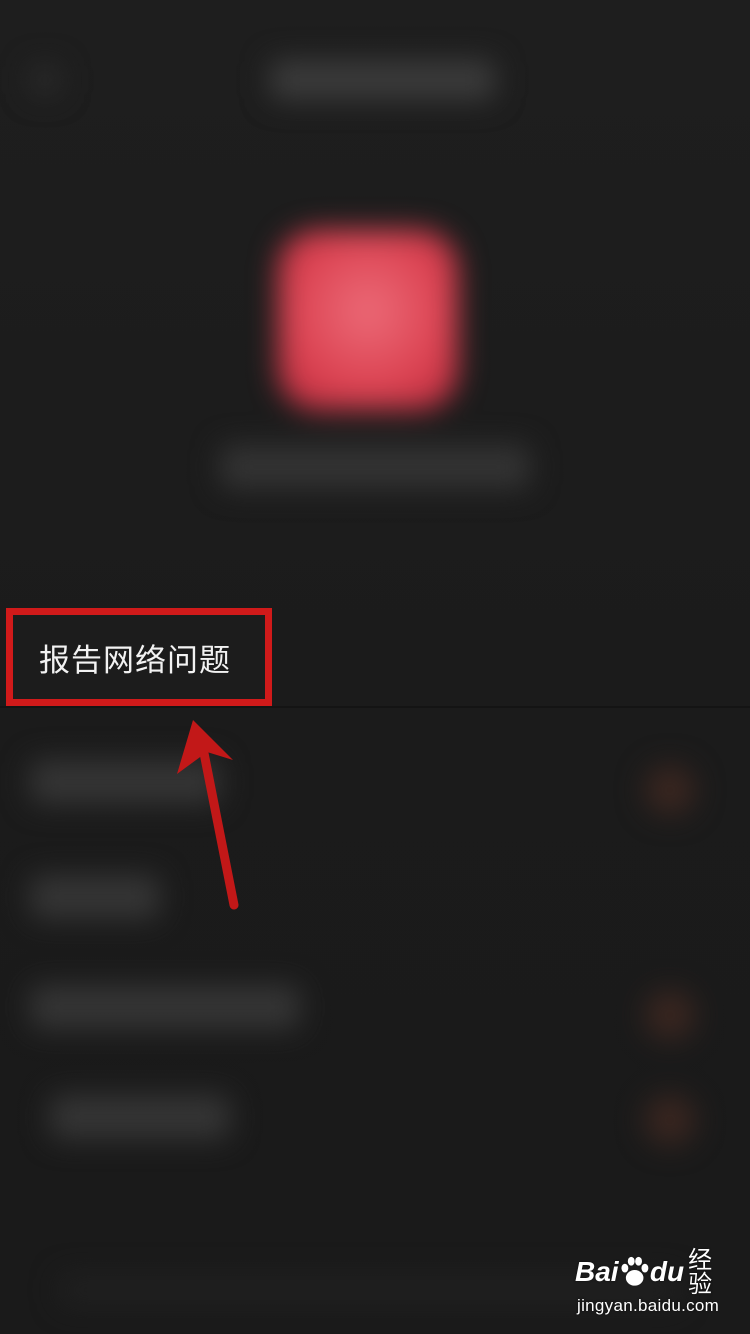 The width and height of the screenshot is (750, 1334). I want to click on paw-icon, so click(634, 1271).